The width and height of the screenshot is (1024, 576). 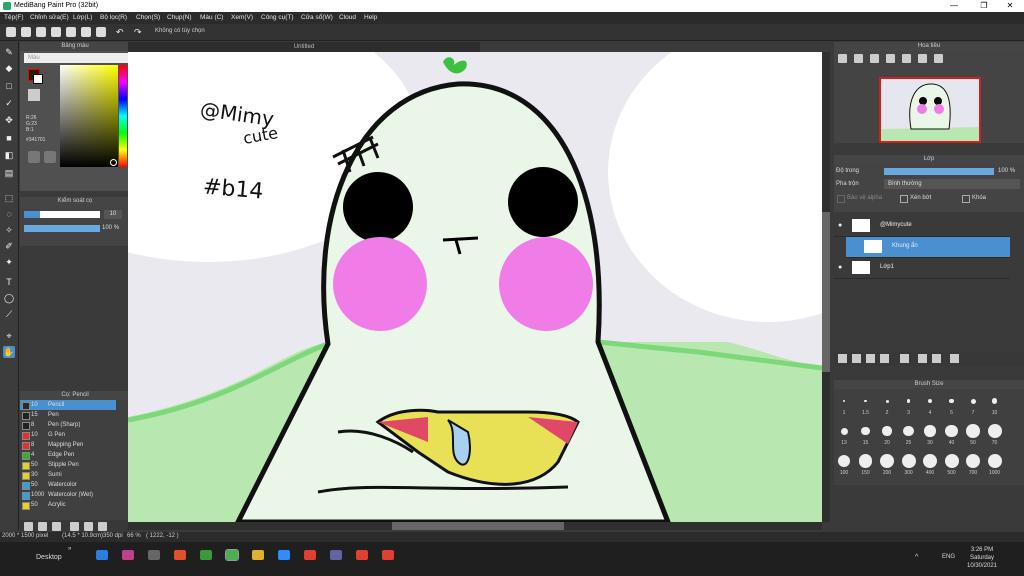 I want to click on menu-tools: Công cụ(T), so click(x=277, y=17).